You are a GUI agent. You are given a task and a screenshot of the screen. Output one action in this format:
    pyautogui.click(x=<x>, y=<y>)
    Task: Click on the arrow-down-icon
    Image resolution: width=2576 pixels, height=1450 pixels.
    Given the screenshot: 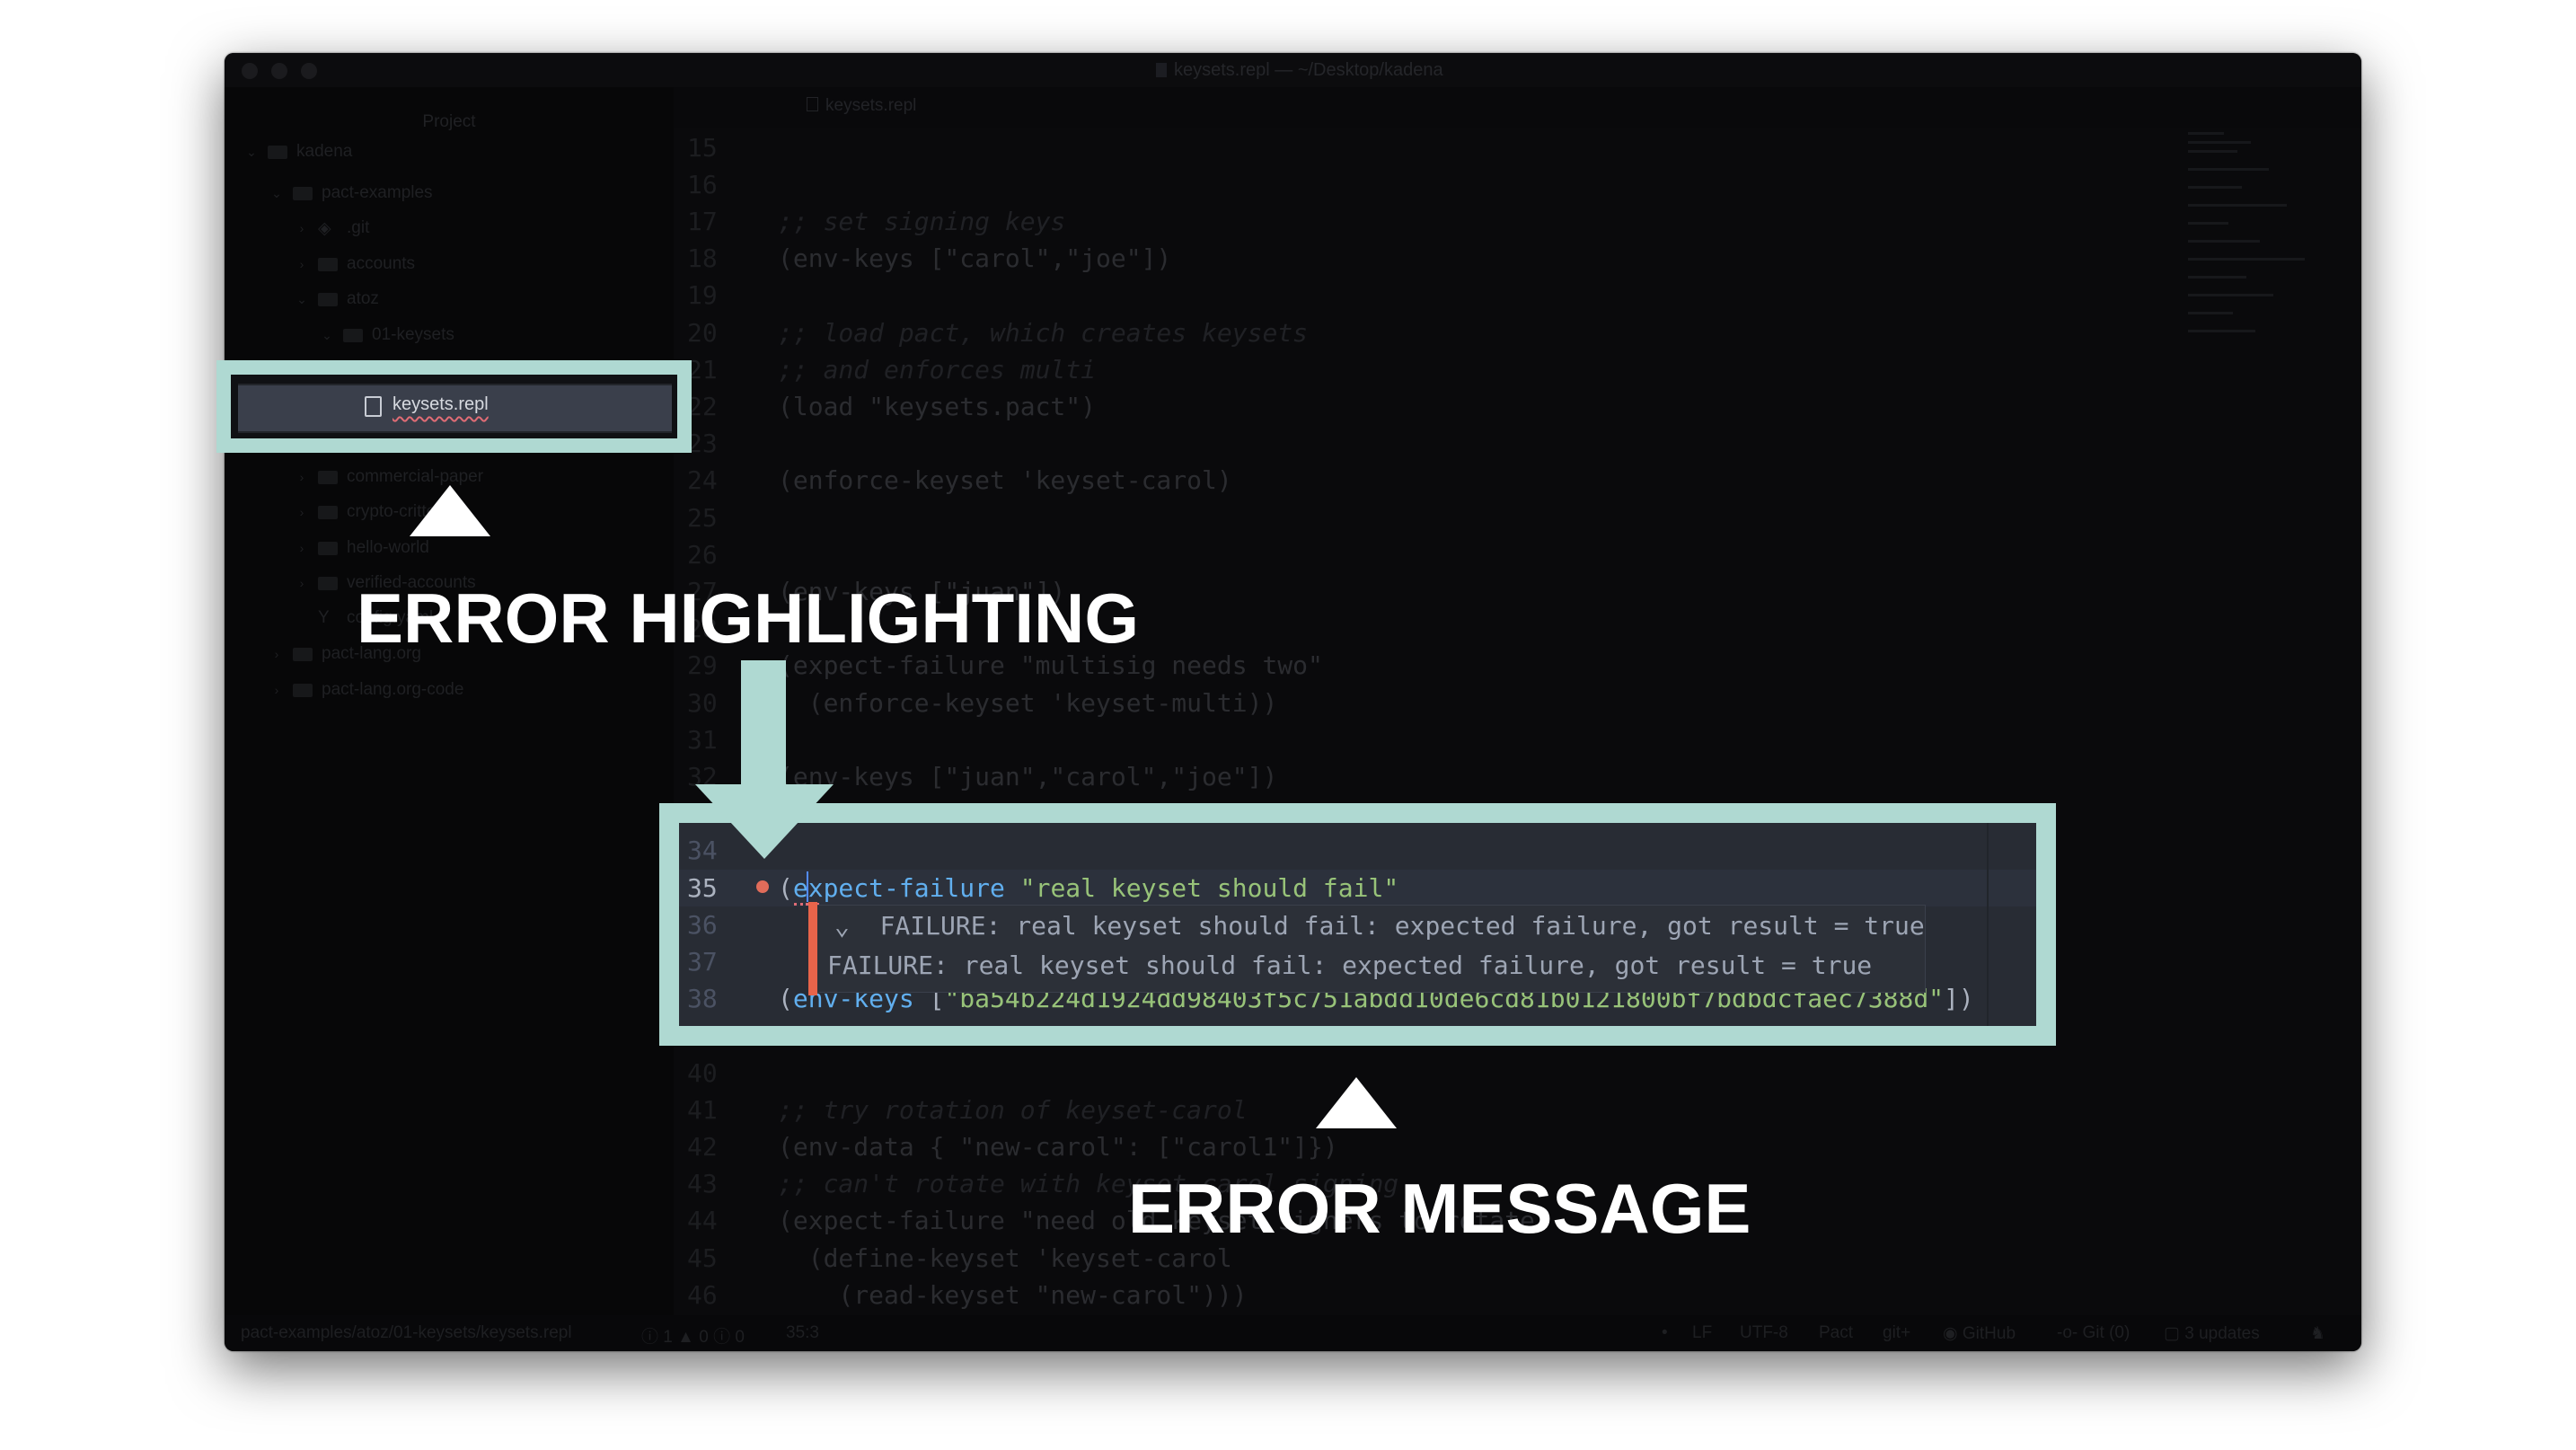 What is the action you would take?
    pyautogui.click(x=763, y=723)
    